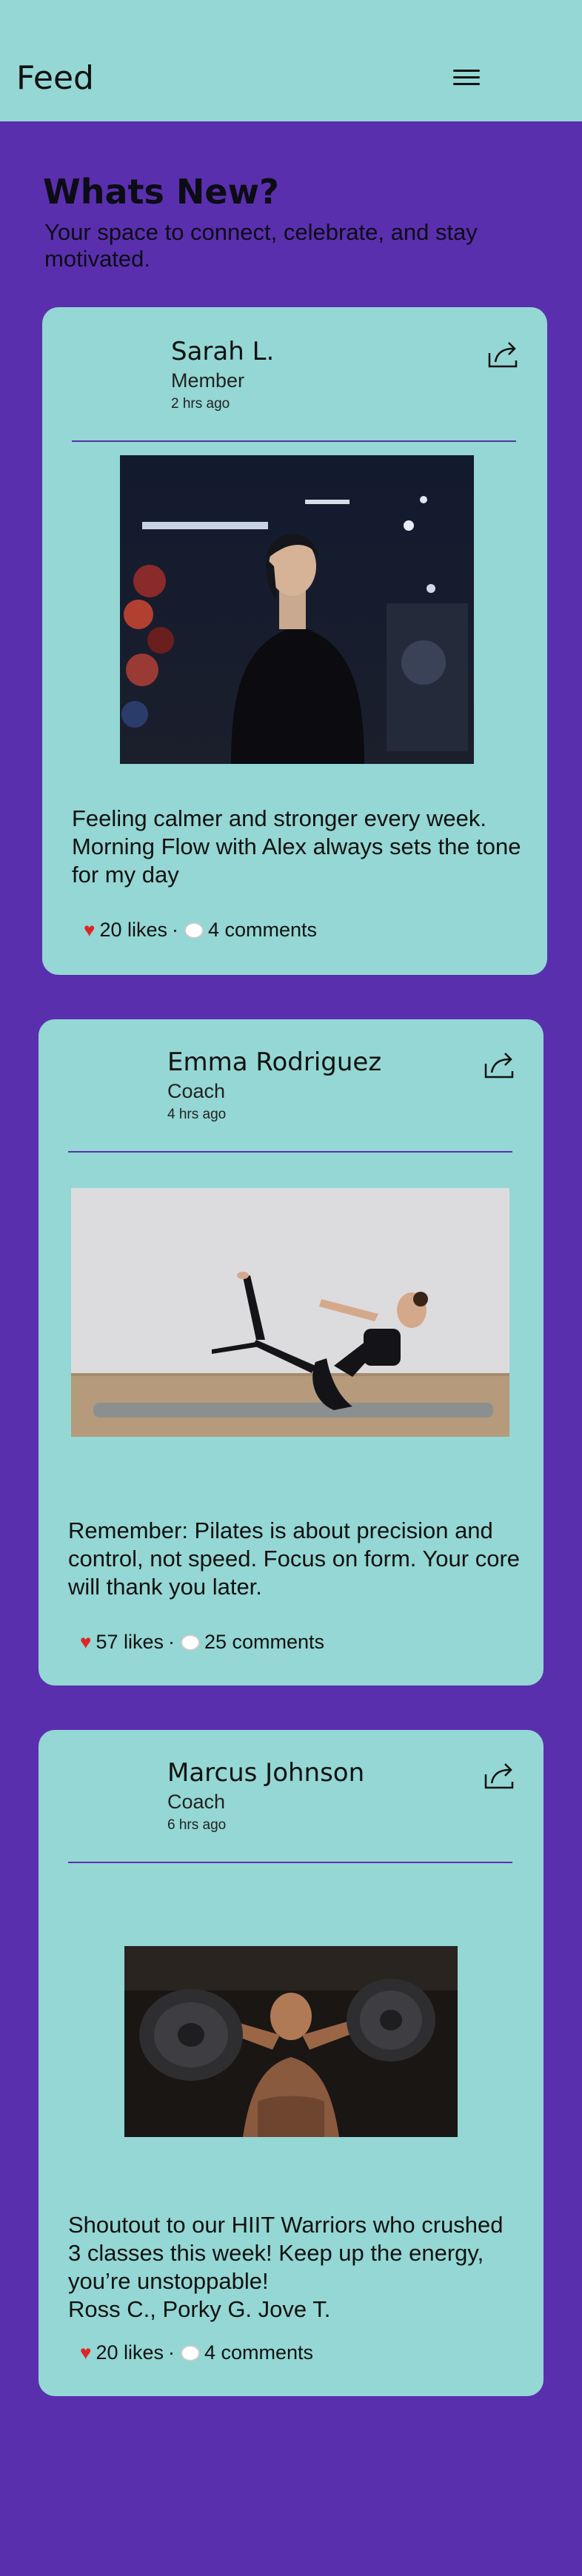 This screenshot has width=582, height=2576. I want to click on hamburger-menu-icon, so click(467, 77).